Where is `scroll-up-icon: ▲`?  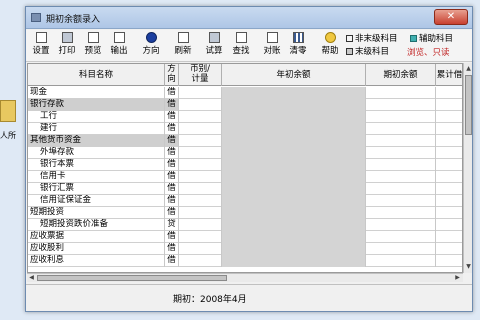
scroll-up-icon: ▲ is located at coordinates (468, 68).